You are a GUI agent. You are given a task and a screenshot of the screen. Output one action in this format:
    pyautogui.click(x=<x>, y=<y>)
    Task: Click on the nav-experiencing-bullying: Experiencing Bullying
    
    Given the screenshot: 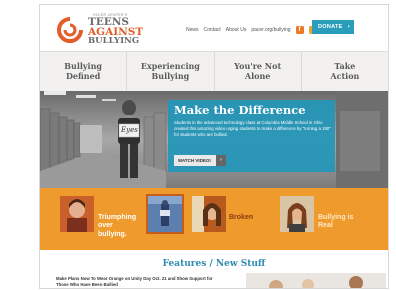 What is the action you would take?
    pyautogui.click(x=171, y=71)
    